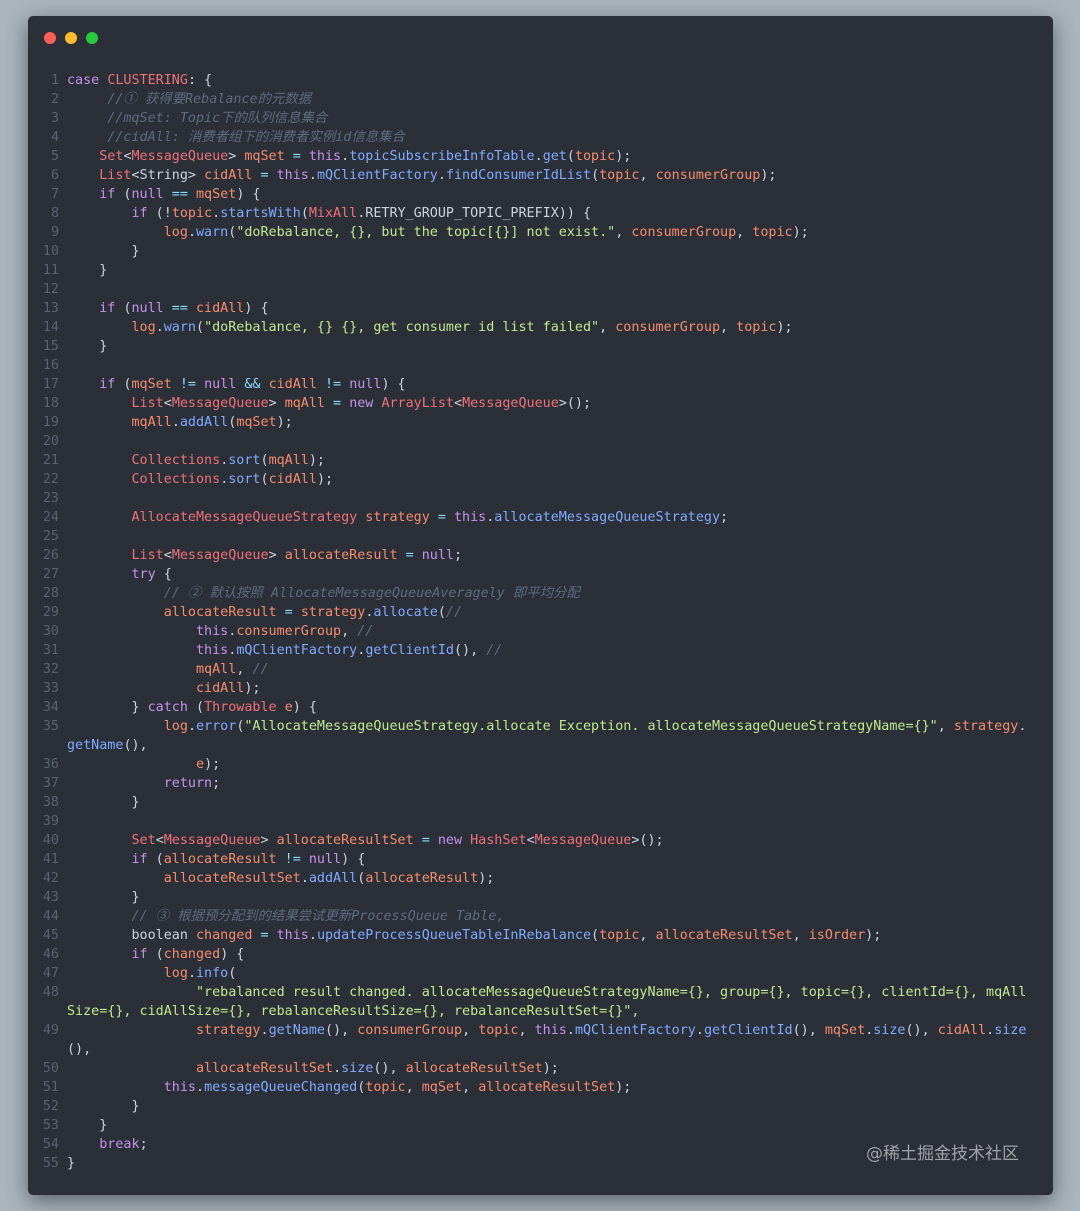 This screenshot has height=1211, width=1080. Describe the element at coordinates (942, 1154) in the screenshot. I see `watermark: @稀土掘金技术社区` at that location.